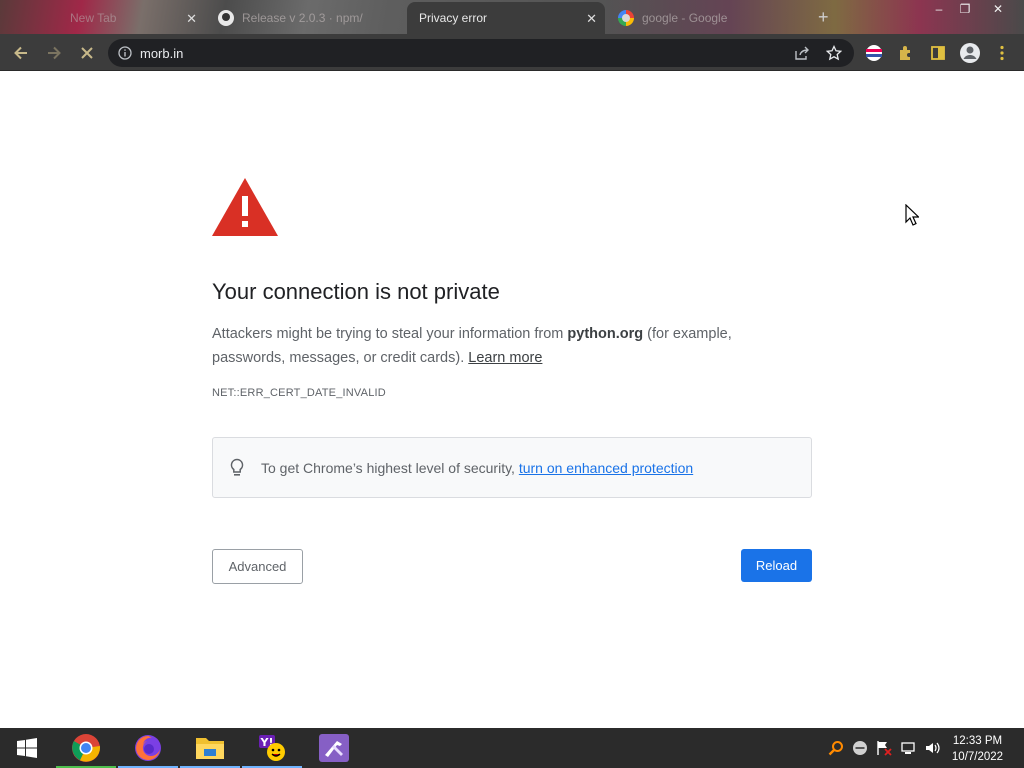 The width and height of the screenshot is (1024, 768). Describe the element at coordinates (302, 18) in the screenshot. I see `tab-title: Release v 2.0.3 · npm/` at that location.